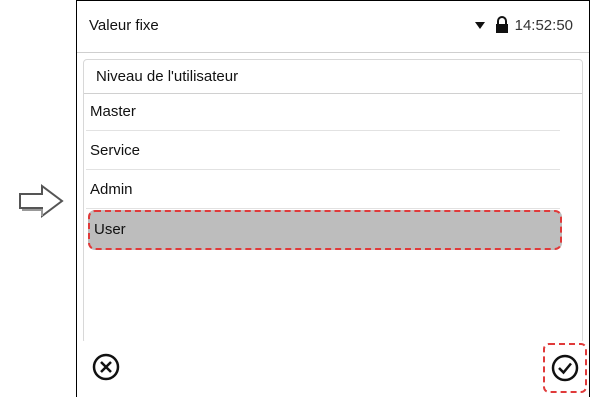  I want to click on list-item-user-selected: User, so click(325, 230).